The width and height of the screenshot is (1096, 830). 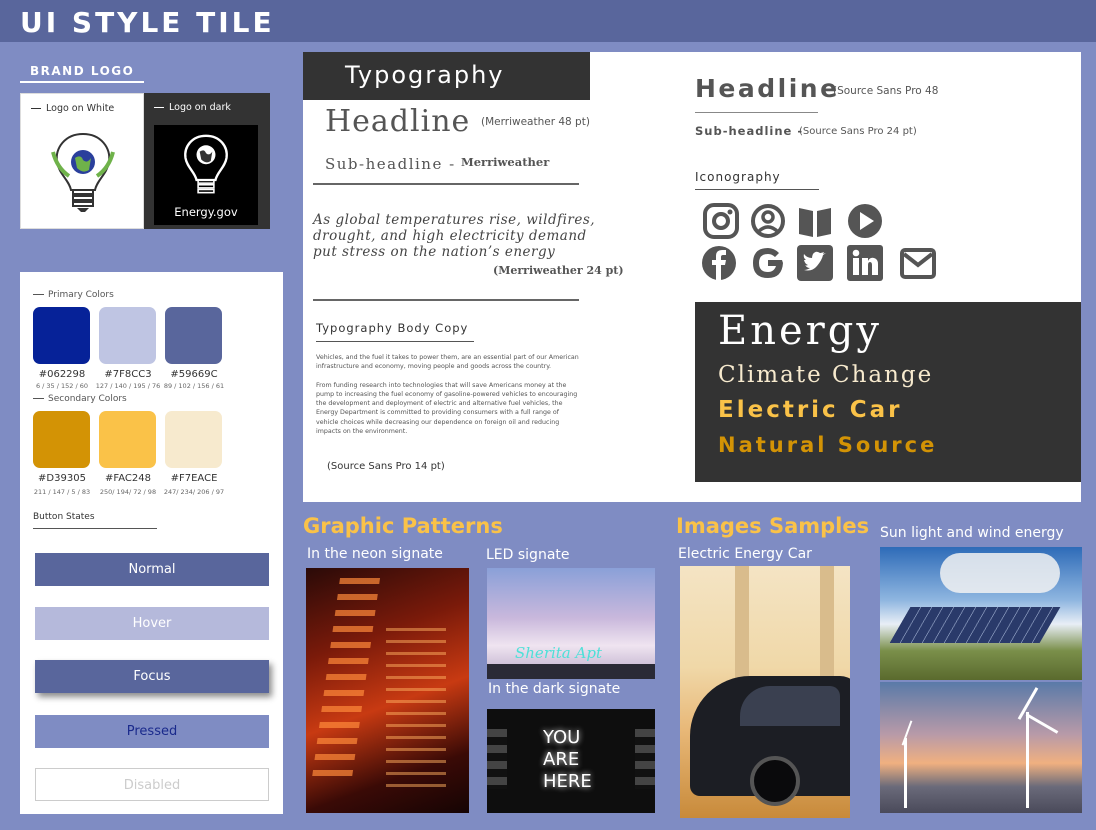 I want to click on sans-headline-sample: Headline, so click(x=767, y=88).